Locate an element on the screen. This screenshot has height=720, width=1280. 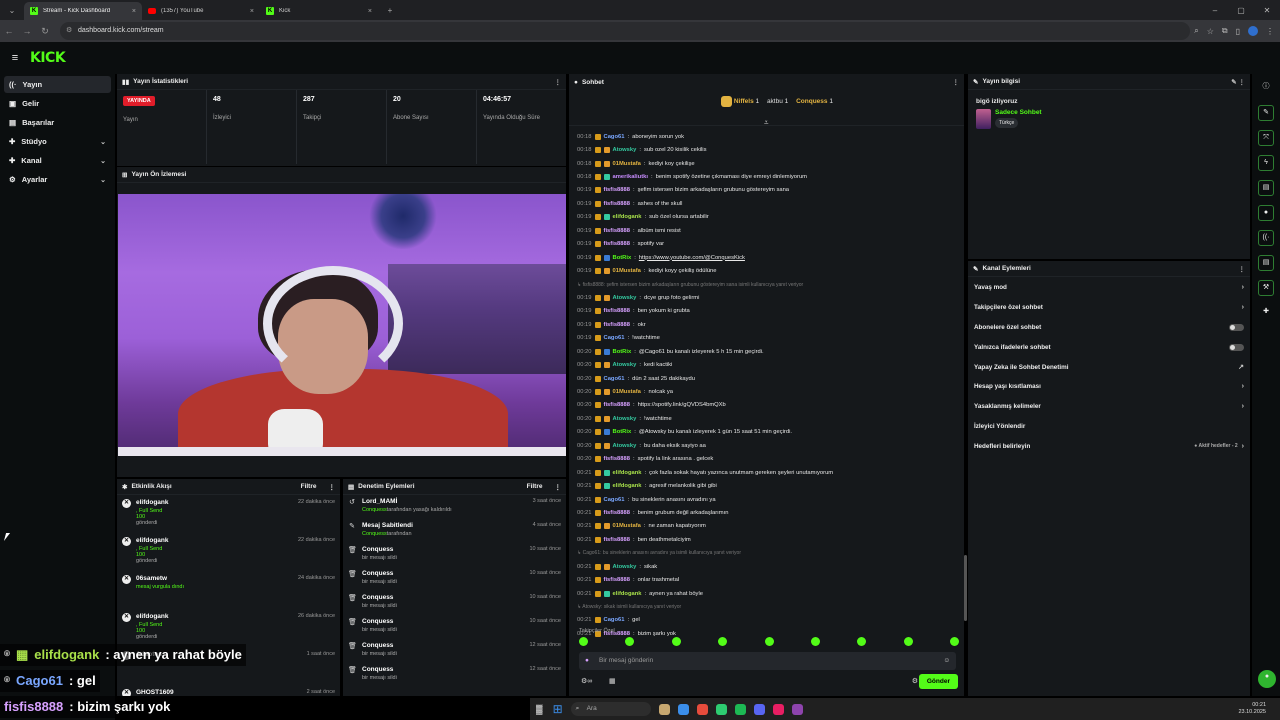
channel-action-item: Yasaklanmış kelimeler › is located at coordinates (1109, 407).